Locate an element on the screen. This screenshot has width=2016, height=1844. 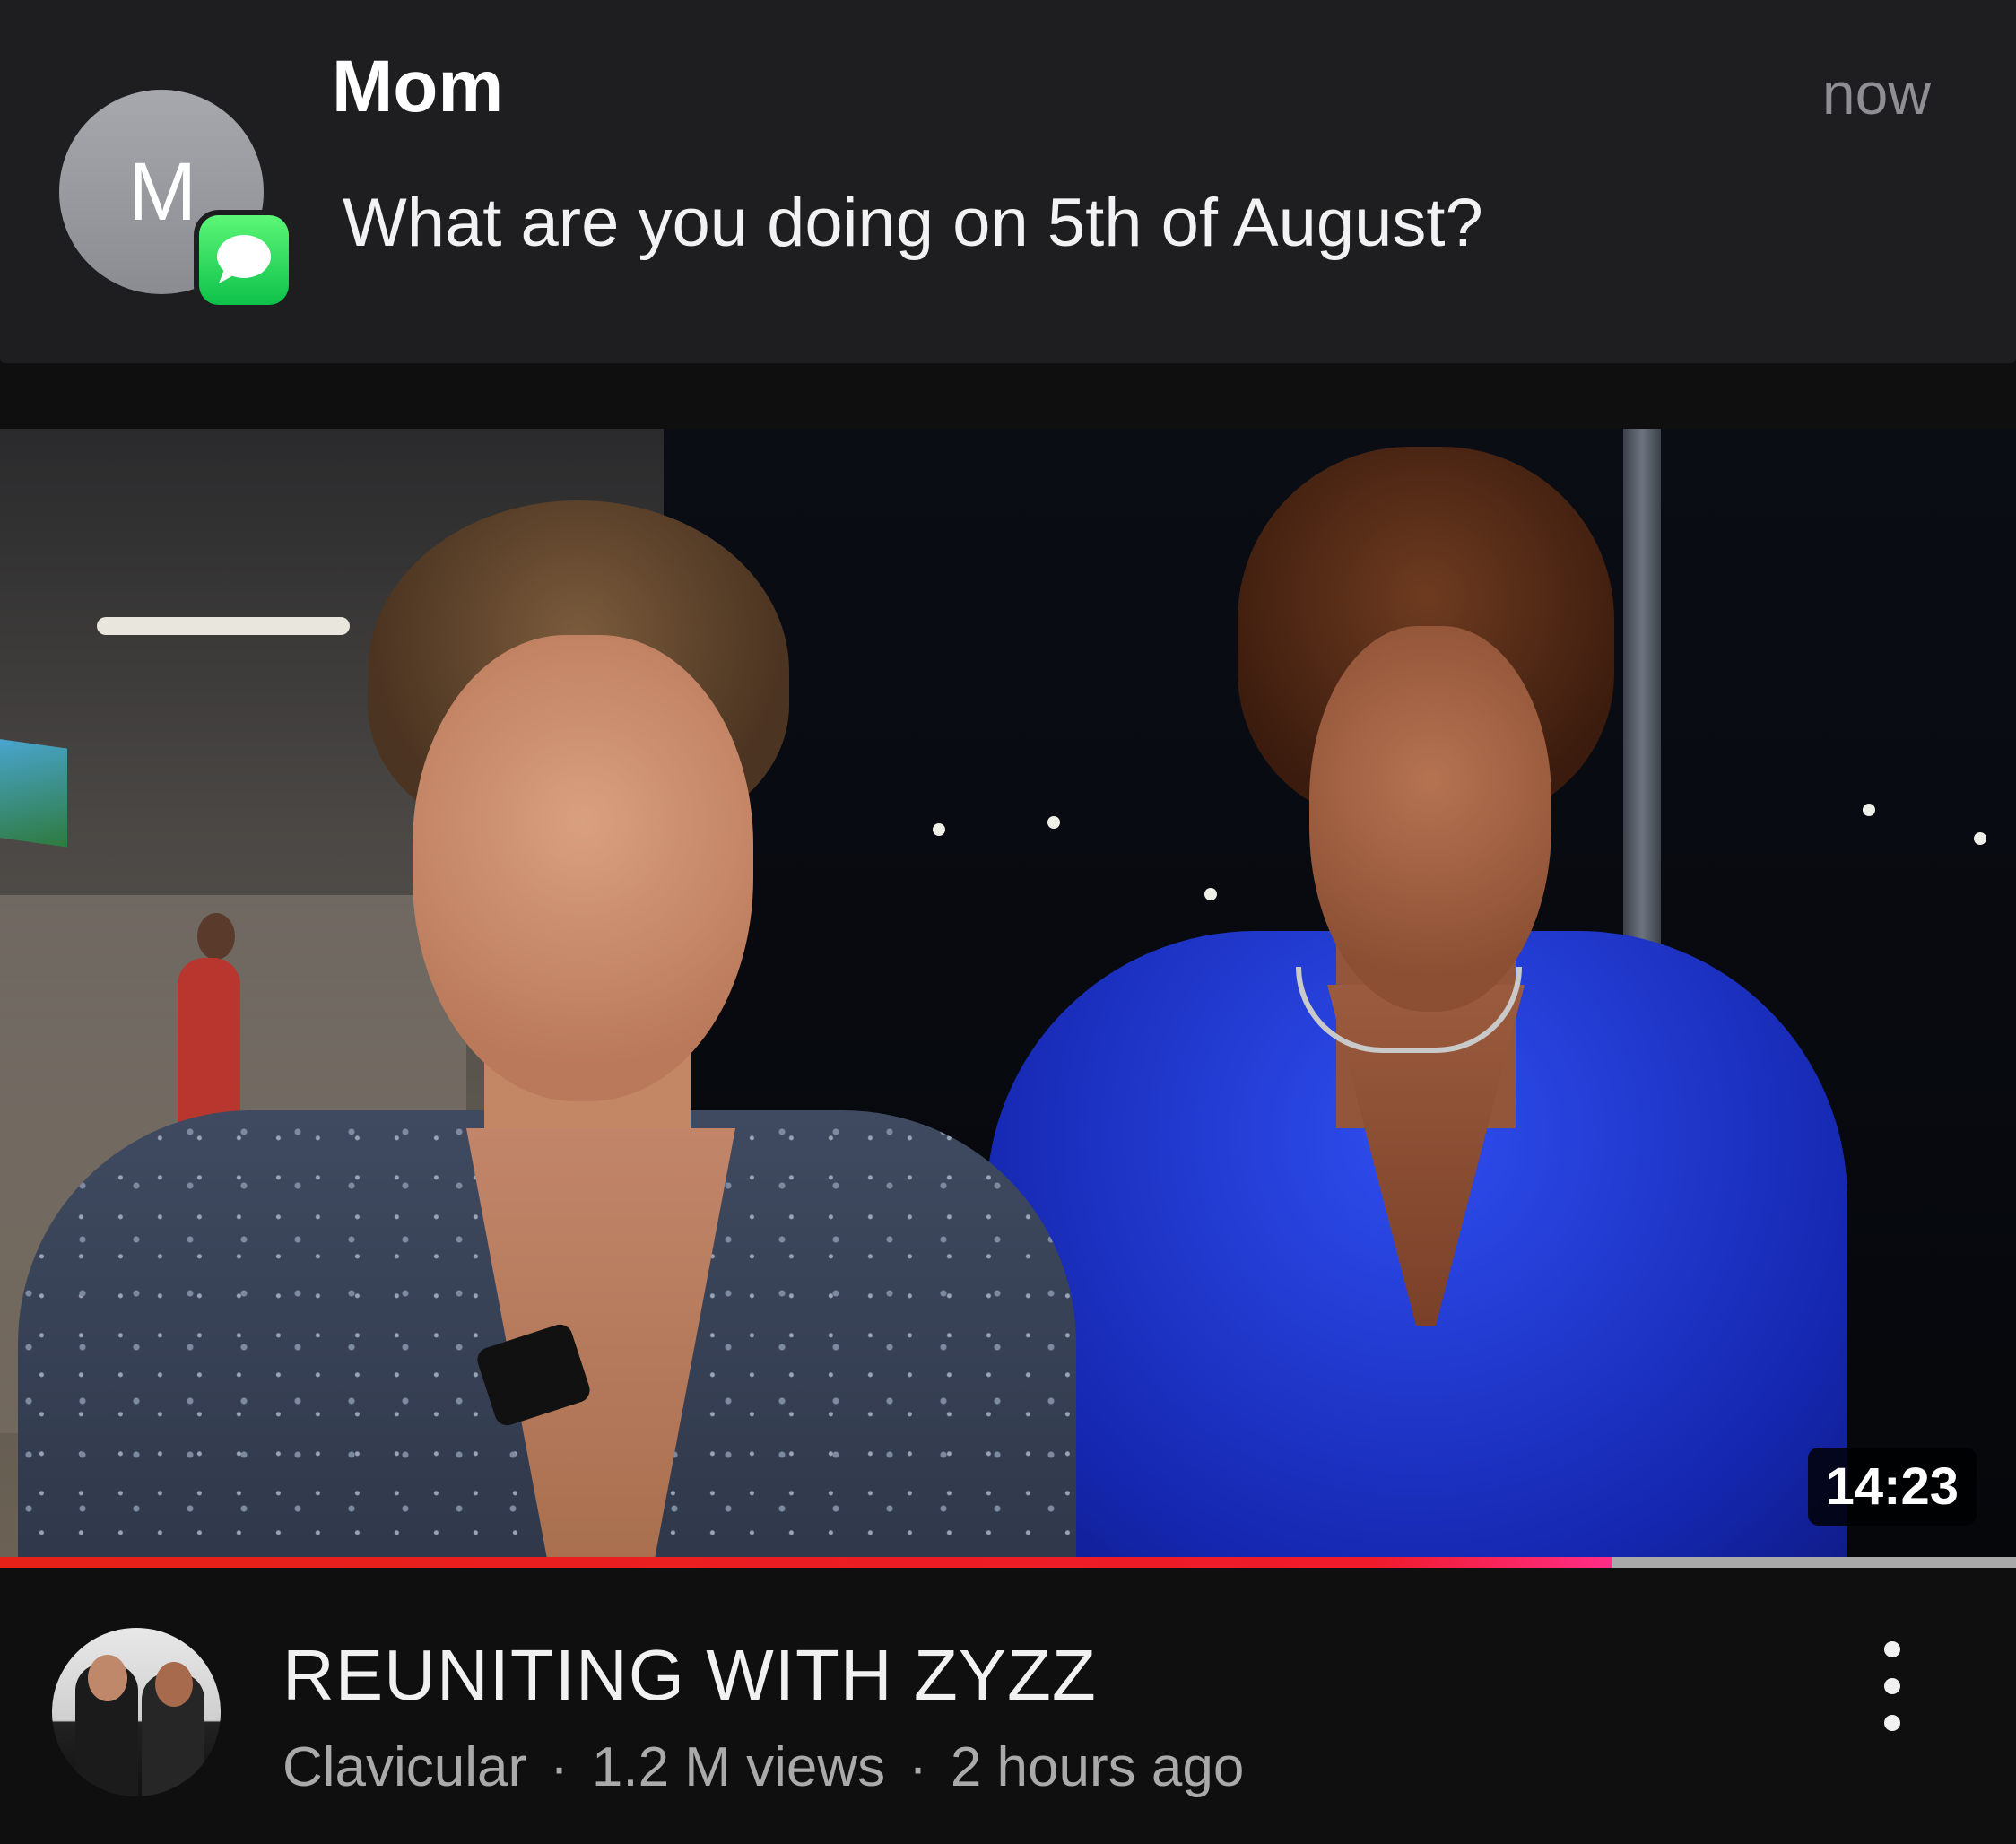
more-vertical-icon is located at coordinates (1892, 1686).